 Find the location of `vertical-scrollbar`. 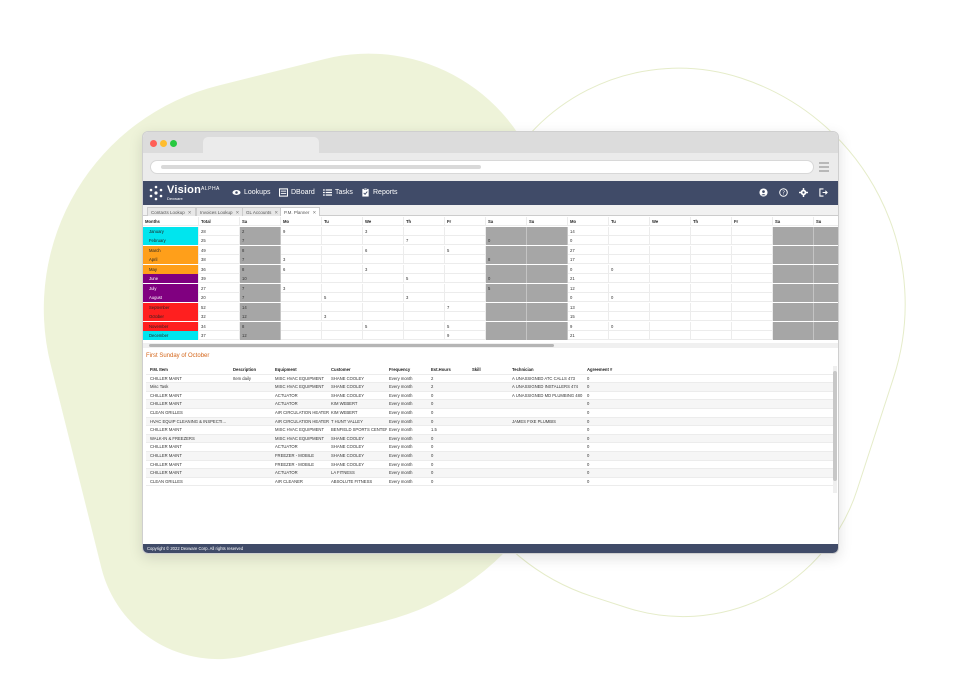

vertical-scrollbar is located at coordinates (835, 429).